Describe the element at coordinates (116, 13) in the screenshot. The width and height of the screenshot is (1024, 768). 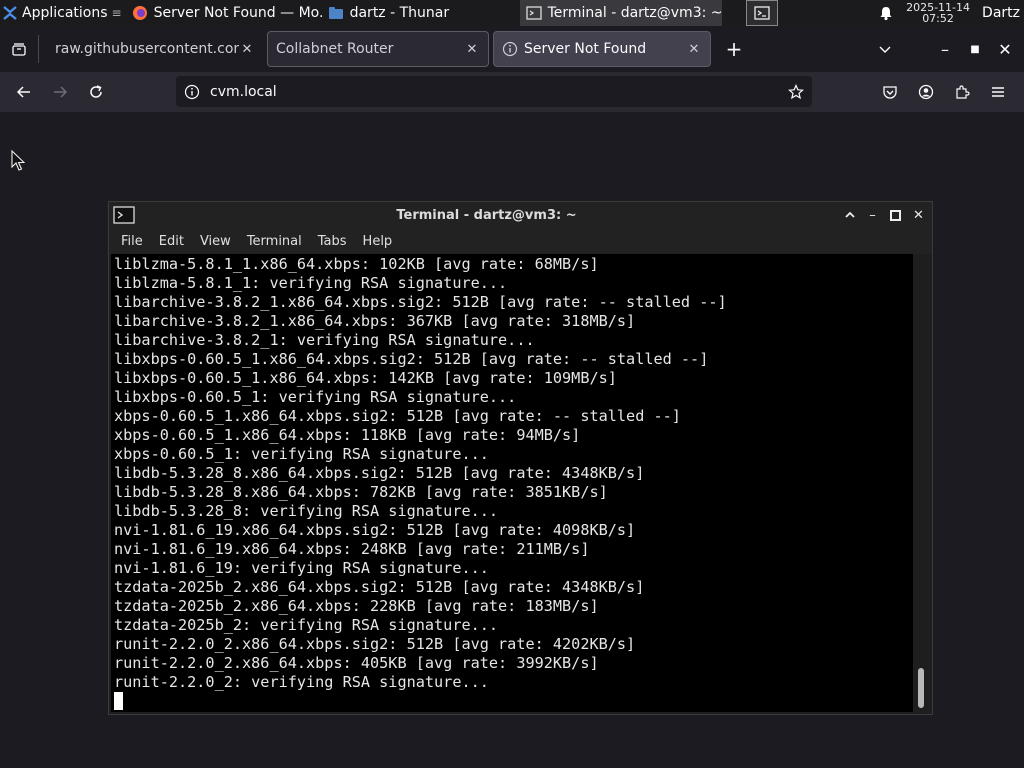
I see `menu-handle-icon: ≡` at that location.